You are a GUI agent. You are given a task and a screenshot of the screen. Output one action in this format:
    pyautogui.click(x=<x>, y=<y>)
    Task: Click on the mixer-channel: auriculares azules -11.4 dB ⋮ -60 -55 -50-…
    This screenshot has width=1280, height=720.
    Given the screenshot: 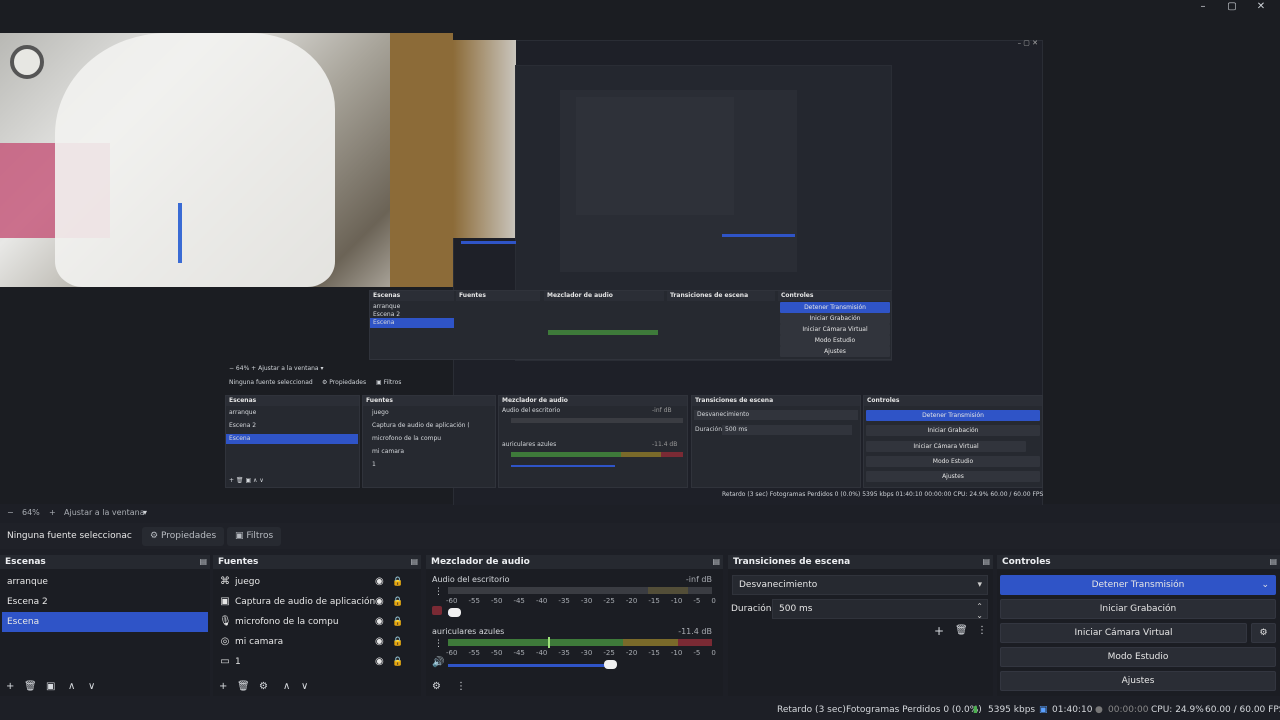 What is the action you would take?
    pyautogui.click(x=574, y=648)
    